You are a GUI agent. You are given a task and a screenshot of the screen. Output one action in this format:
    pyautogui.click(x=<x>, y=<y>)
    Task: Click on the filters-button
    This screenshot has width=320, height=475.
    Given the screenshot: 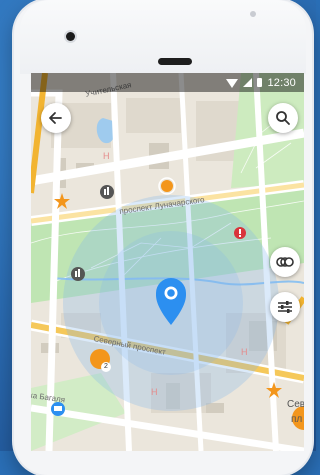 What is the action you would take?
    pyautogui.click(x=285, y=307)
    